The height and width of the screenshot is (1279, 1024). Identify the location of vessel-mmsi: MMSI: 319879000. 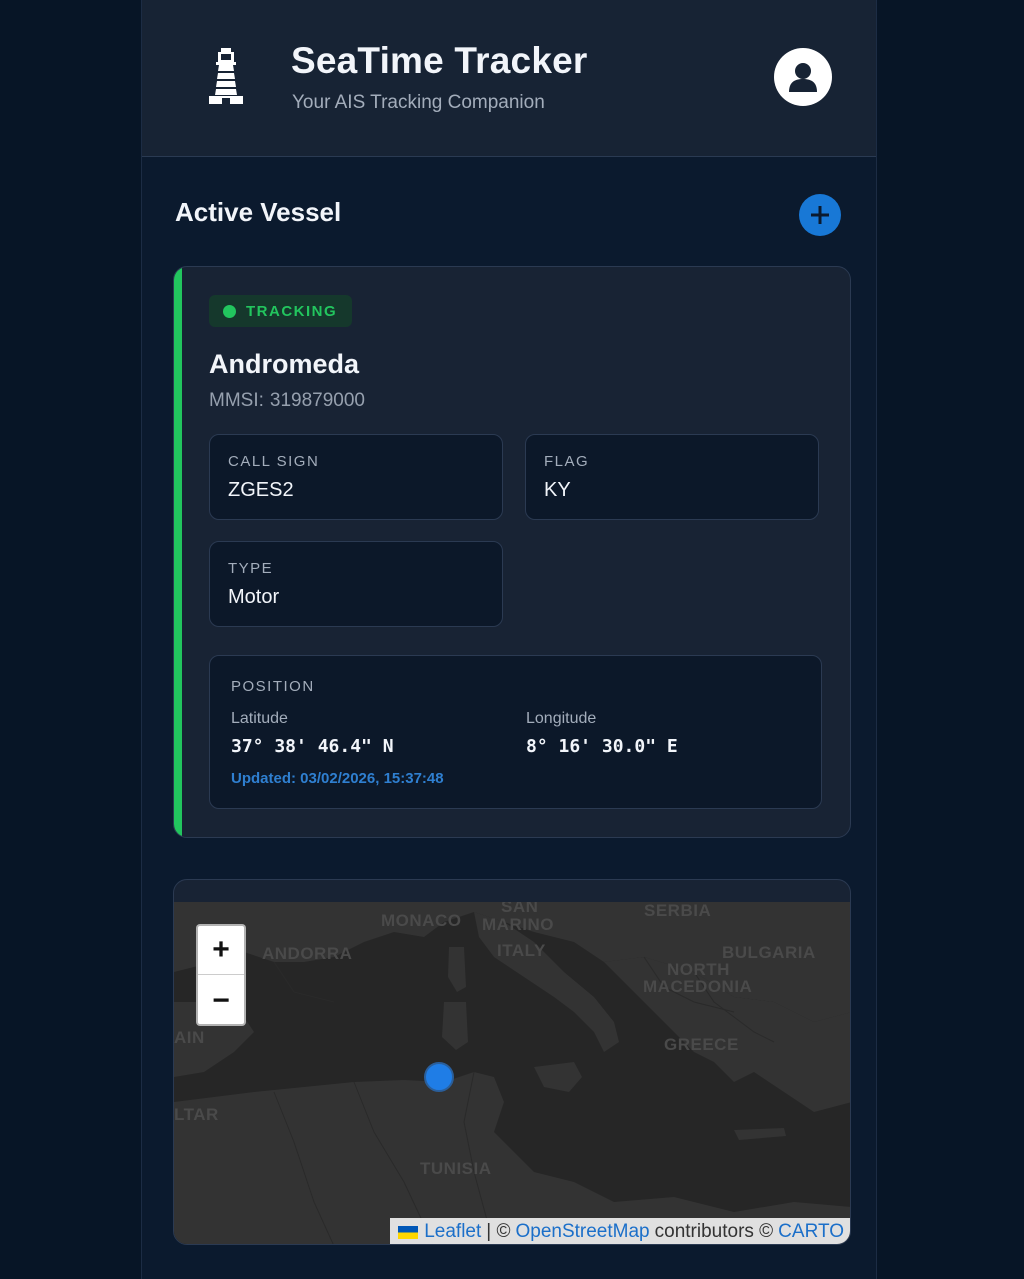
(287, 401).